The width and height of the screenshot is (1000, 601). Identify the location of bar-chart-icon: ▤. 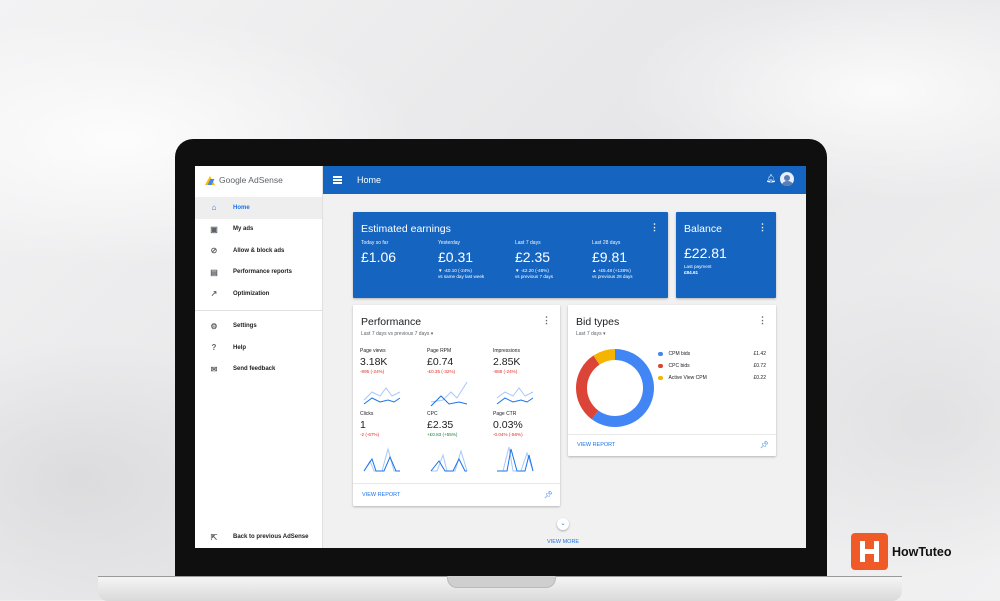
(214, 272).